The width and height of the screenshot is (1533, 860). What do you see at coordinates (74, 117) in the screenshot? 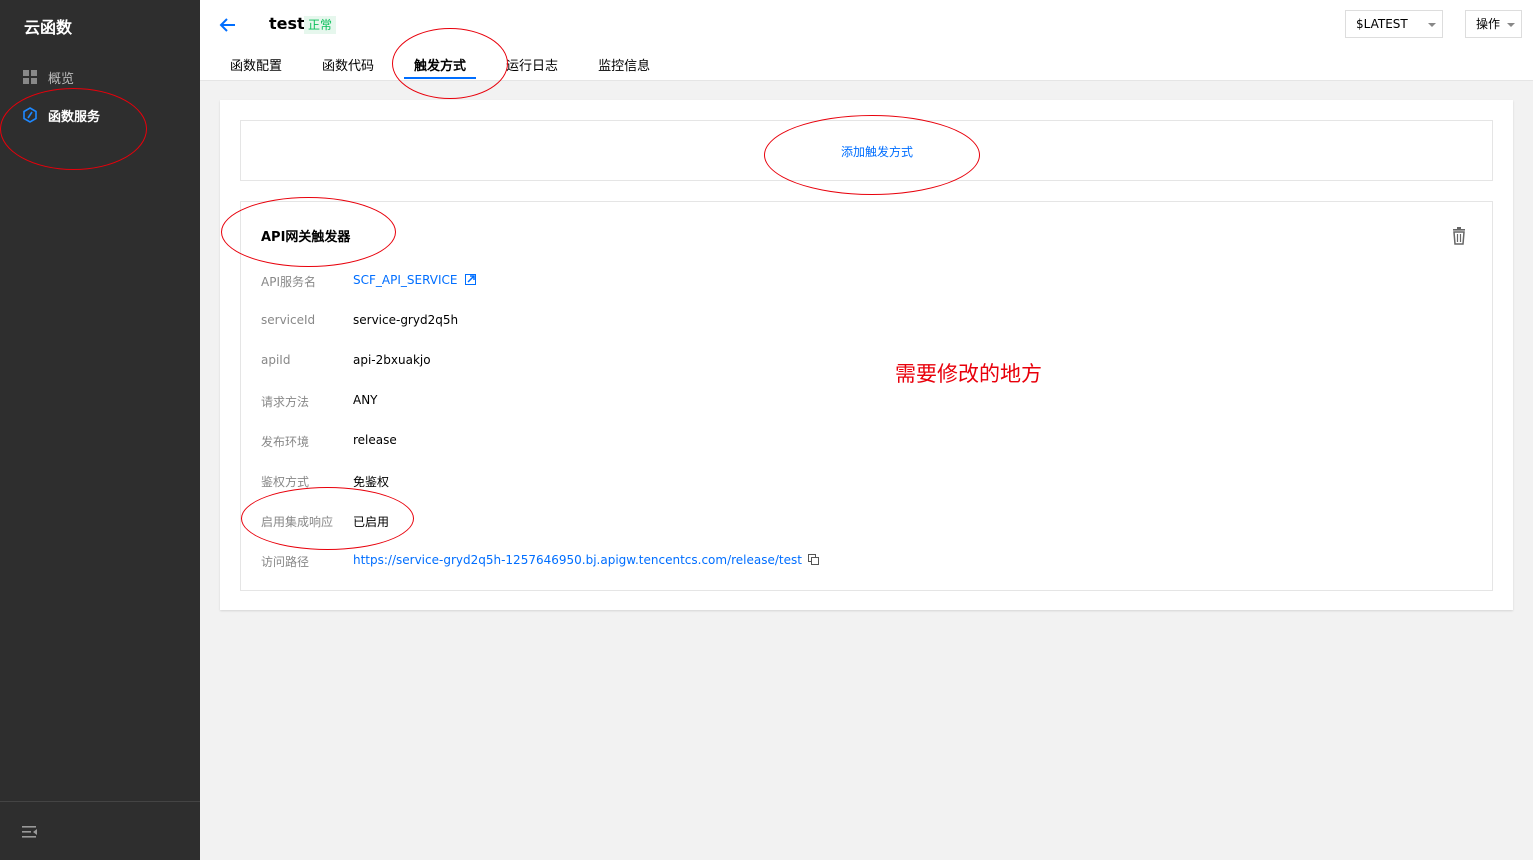
I see `sidebar-item-label: 函数服务` at bounding box center [74, 117].